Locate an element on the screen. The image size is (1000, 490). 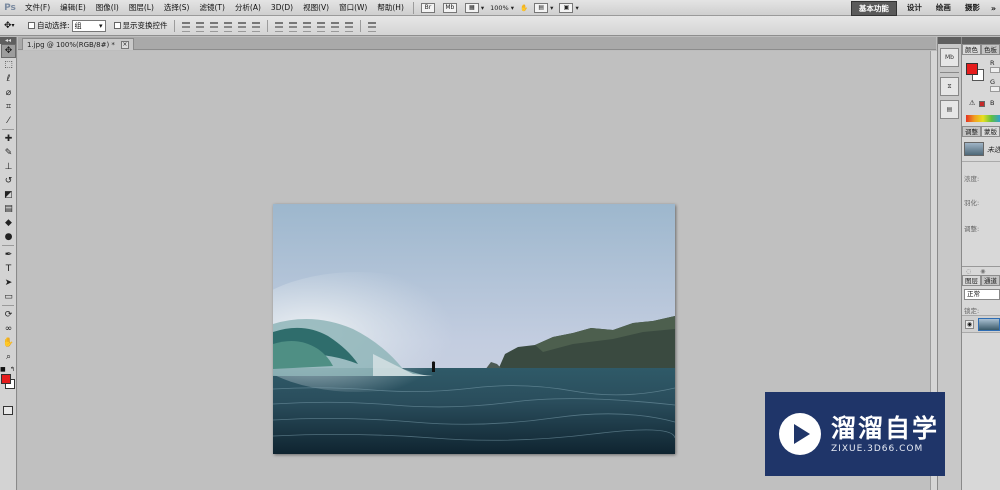
show-transform-checkbox is located at coordinates (117, 25).